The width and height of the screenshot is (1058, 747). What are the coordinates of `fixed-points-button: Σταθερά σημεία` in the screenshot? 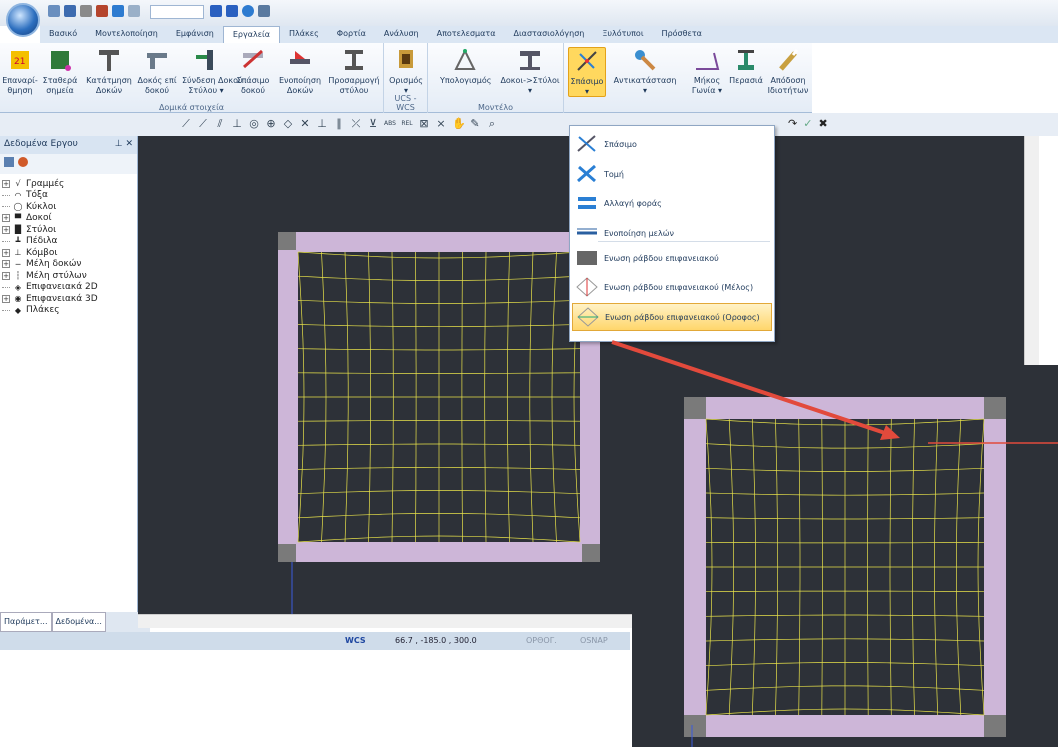 It's located at (60, 71).